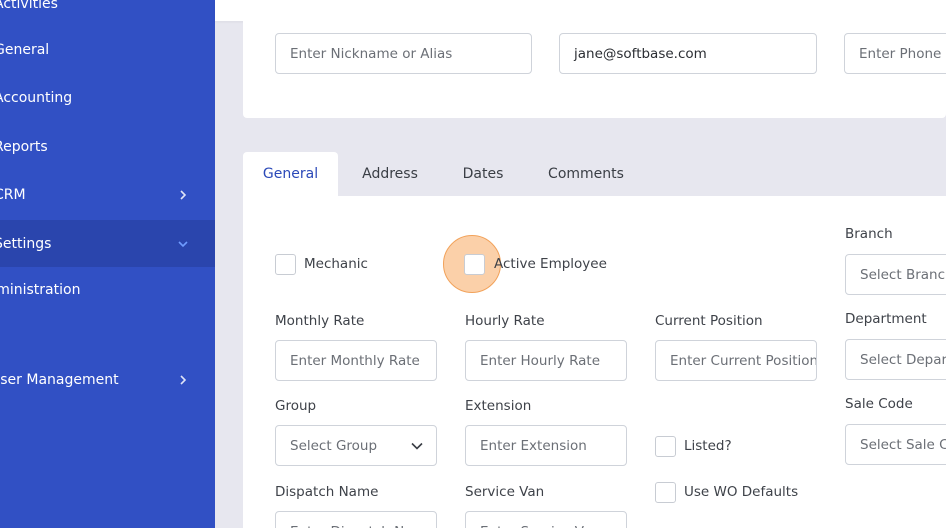  Describe the element at coordinates (320, 321) in the screenshot. I see `monthly-rate-label: Monthly Rate` at that location.